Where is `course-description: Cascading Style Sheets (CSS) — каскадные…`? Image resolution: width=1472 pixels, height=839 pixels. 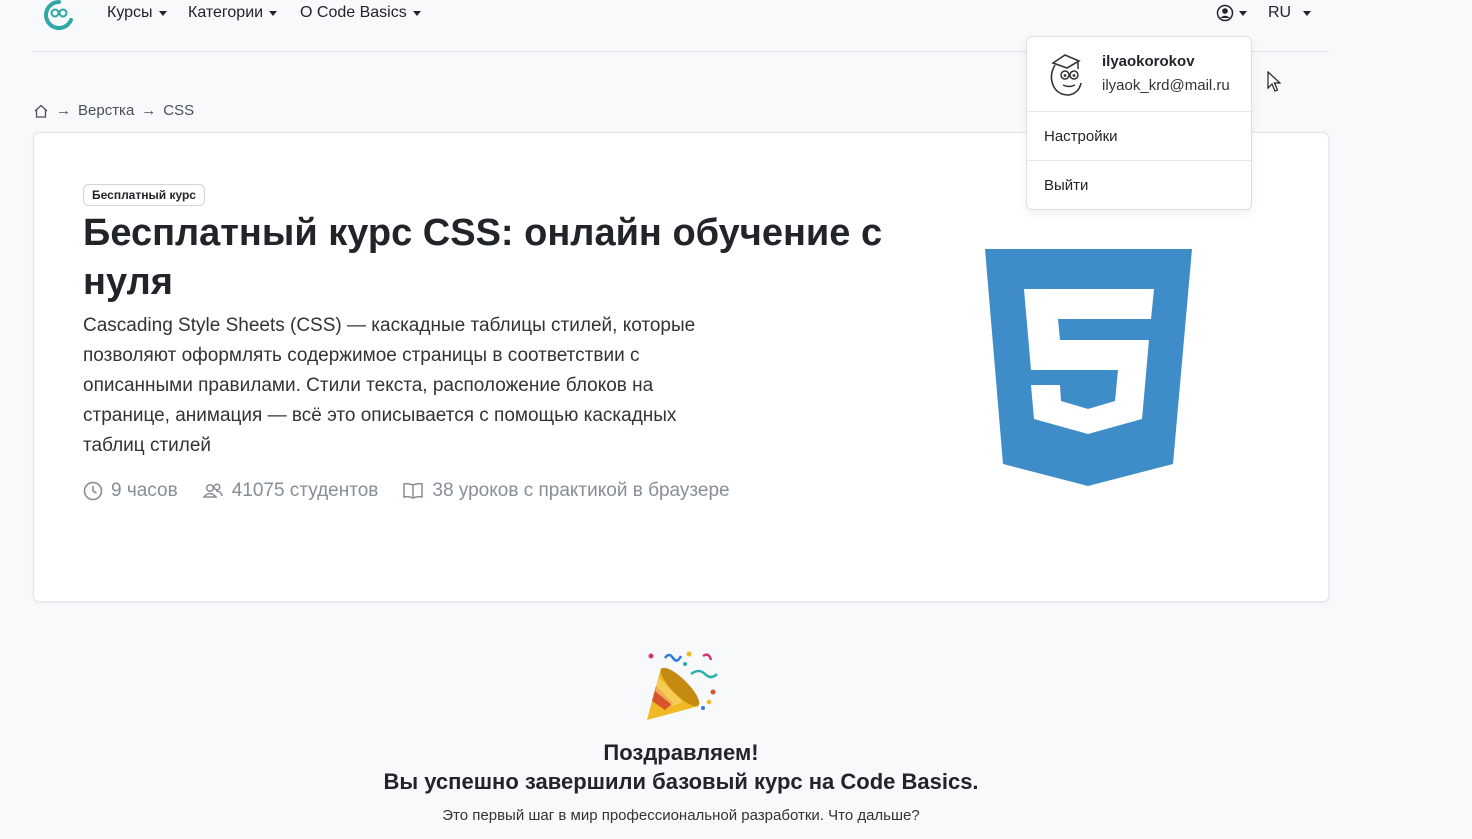
course-description: Cascading Style Sheets (CSS) — каскадные… is located at coordinates (389, 385).